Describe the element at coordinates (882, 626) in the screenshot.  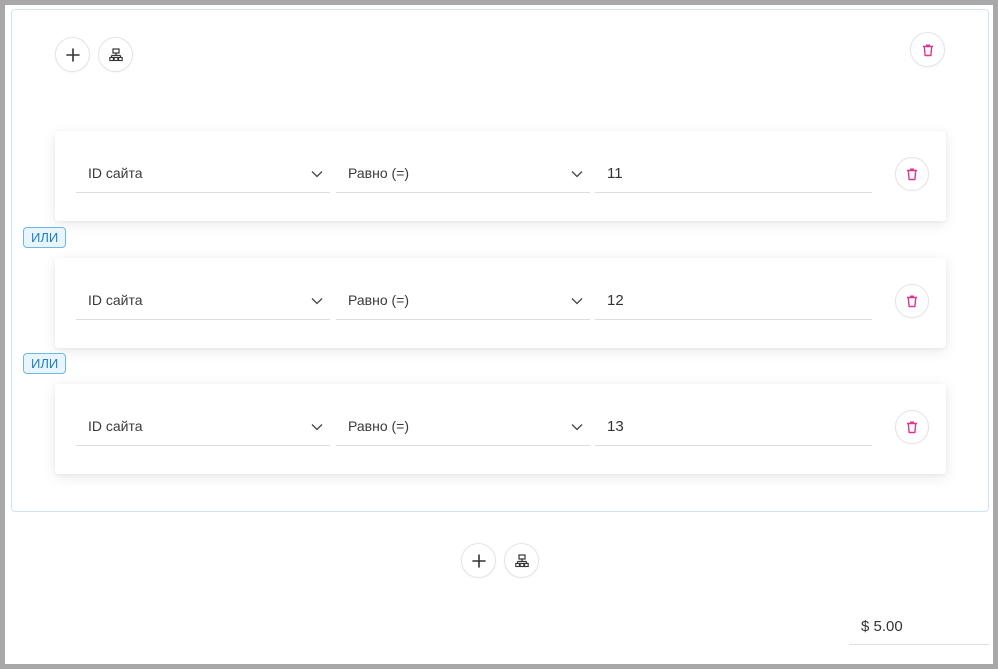
I see `price-value: $ 5.00` at that location.